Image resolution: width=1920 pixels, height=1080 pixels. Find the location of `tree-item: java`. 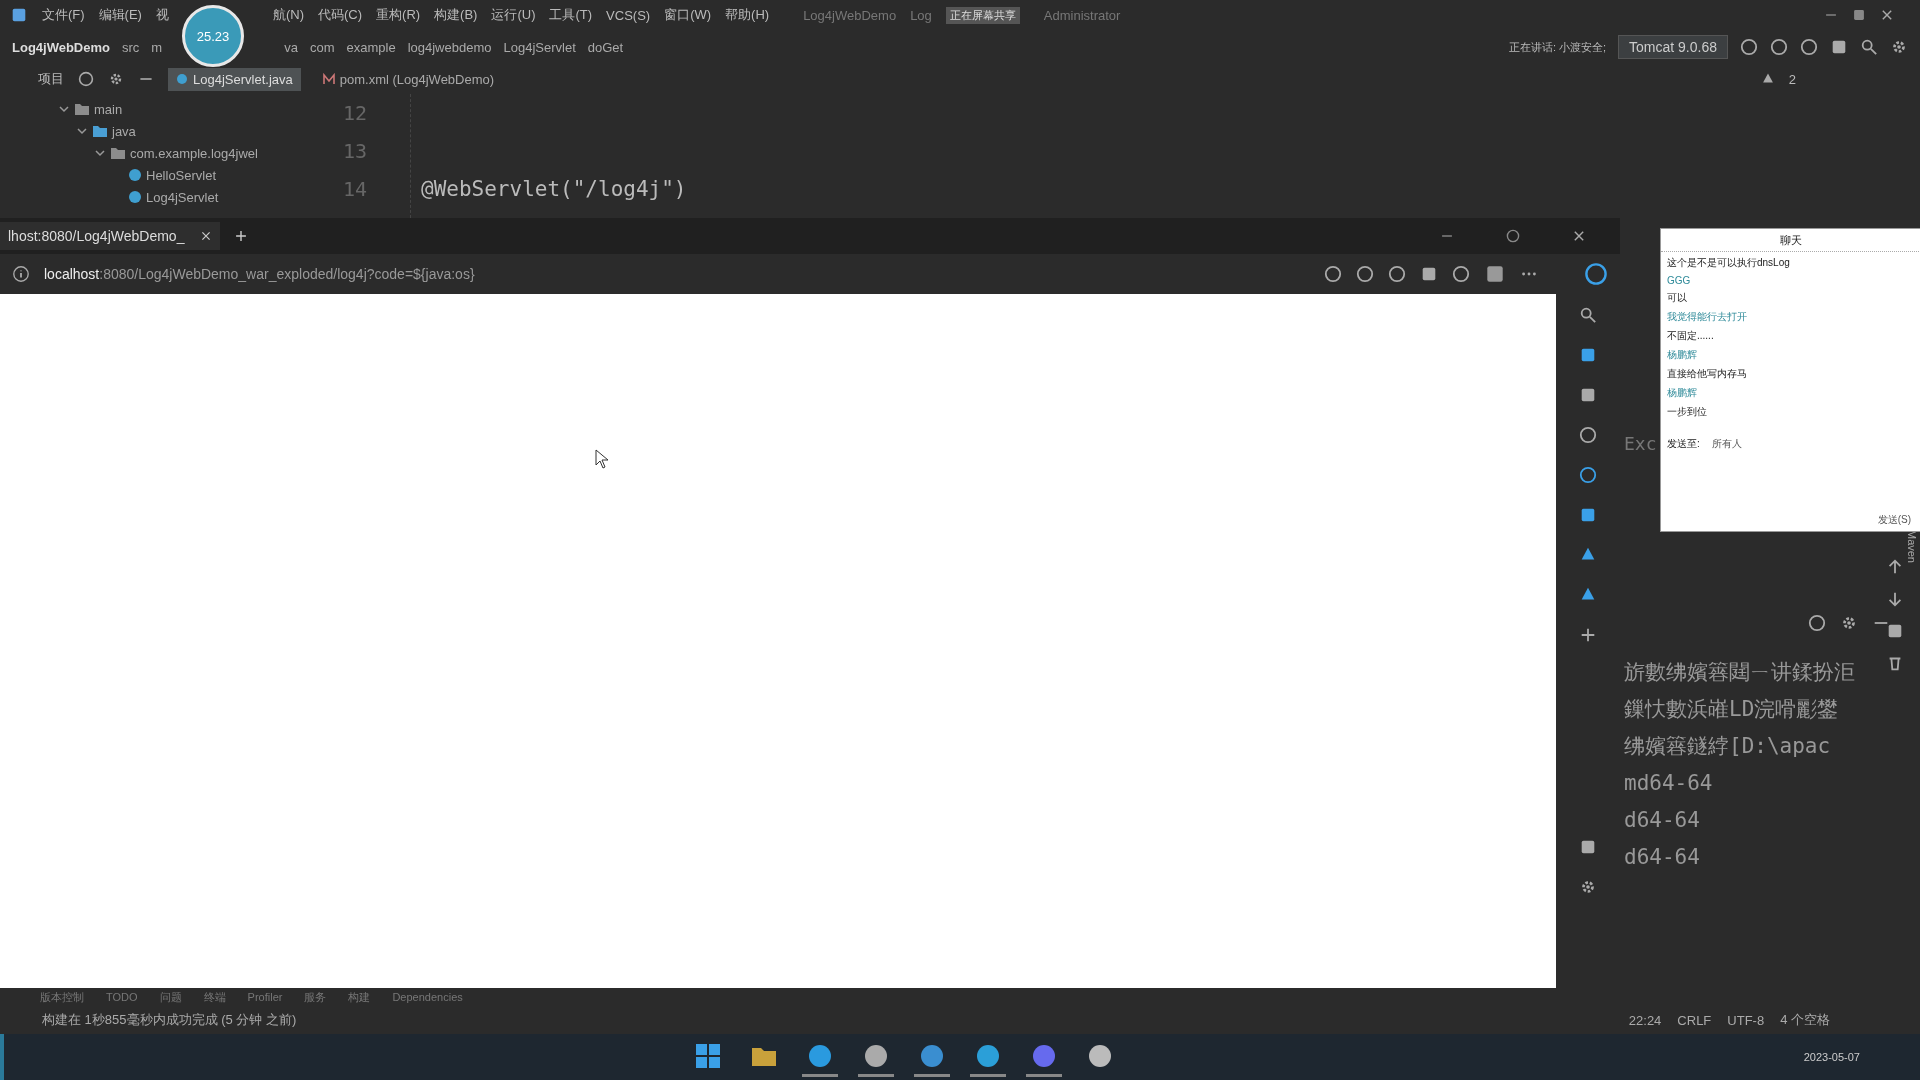

tree-item: java is located at coordinates (124, 131).